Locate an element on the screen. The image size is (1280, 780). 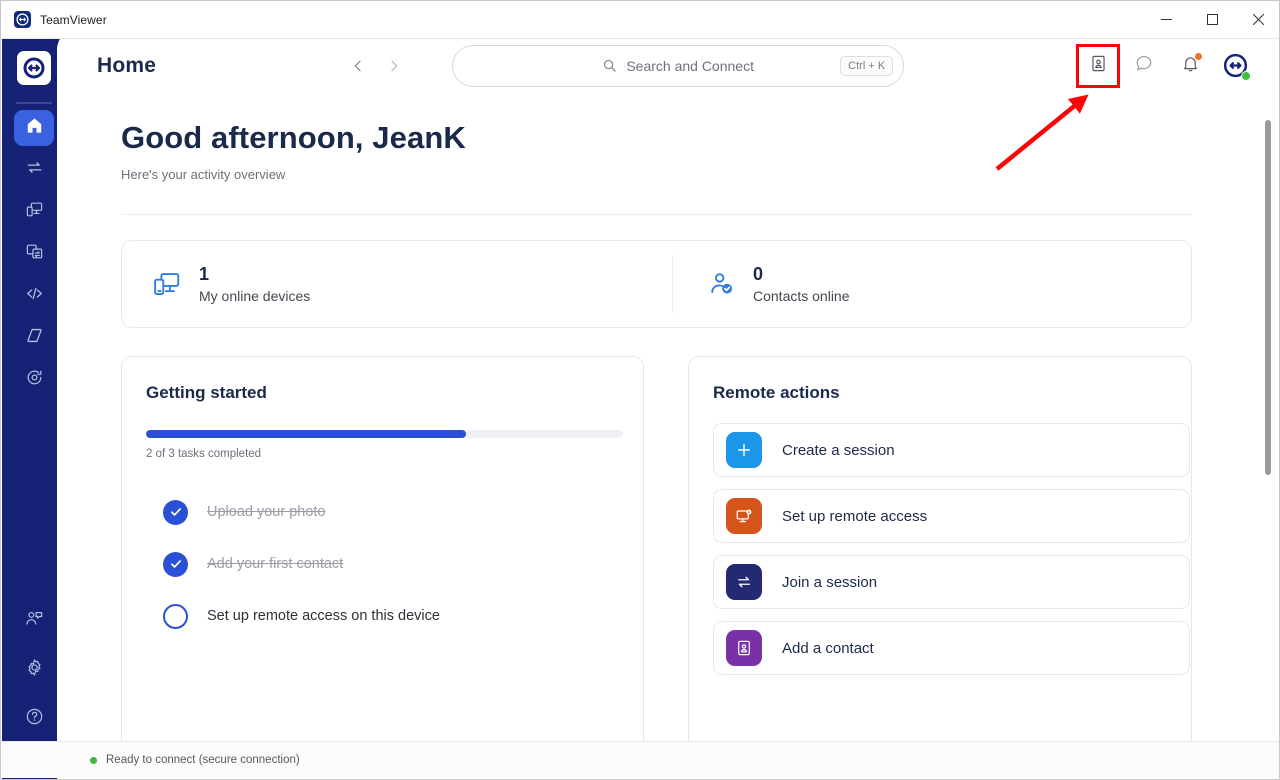
close-button is located at coordinates (1257, 20).